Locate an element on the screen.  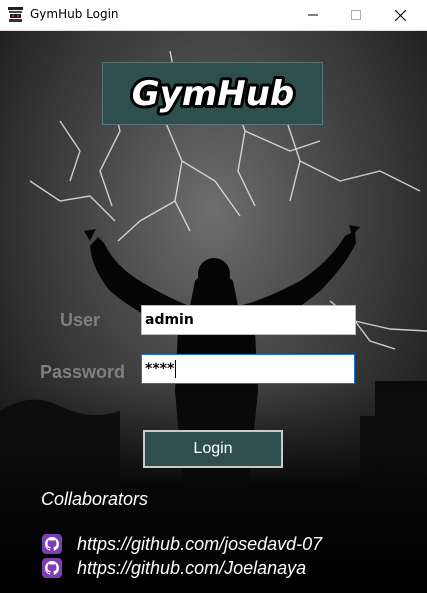
login-button-label: Login is located at coordinates (213, 448).